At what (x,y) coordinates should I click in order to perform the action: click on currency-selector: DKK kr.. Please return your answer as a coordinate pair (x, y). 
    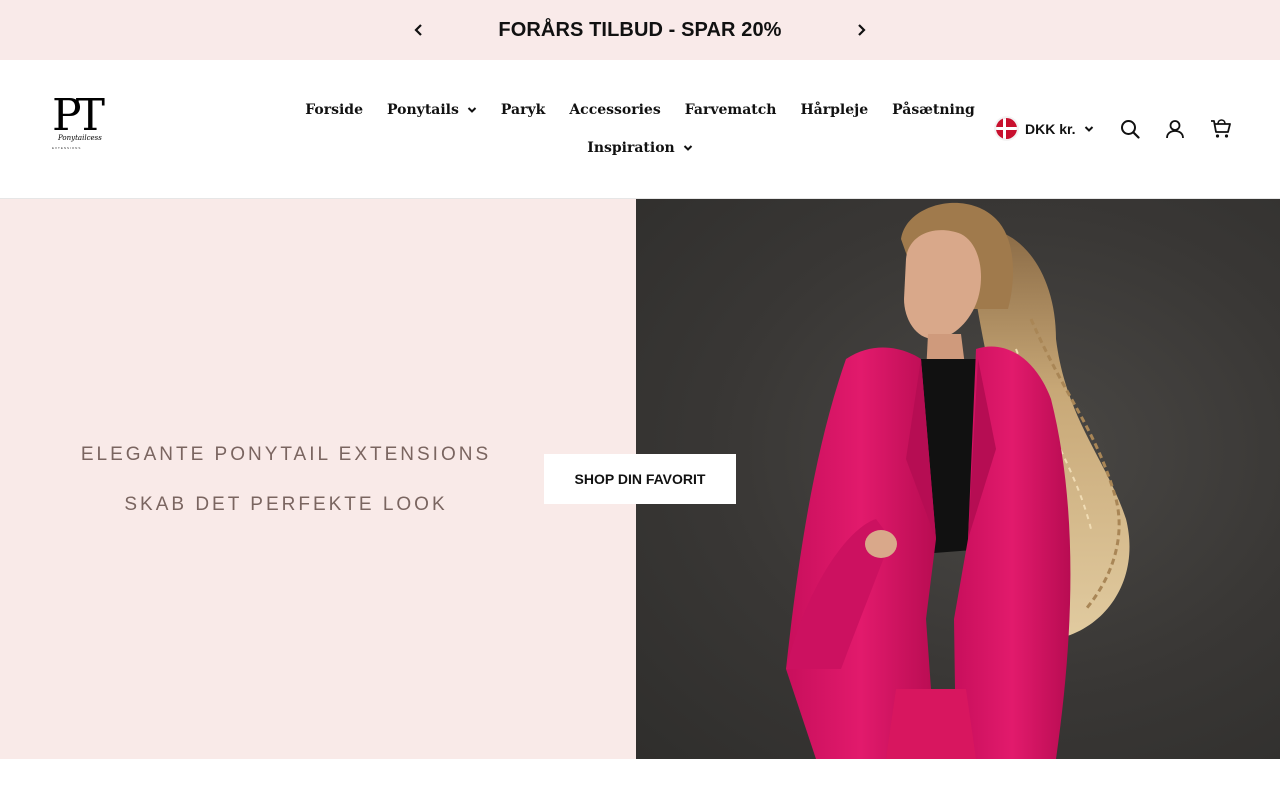
    Looking at the image, I should click on (1045, 128).